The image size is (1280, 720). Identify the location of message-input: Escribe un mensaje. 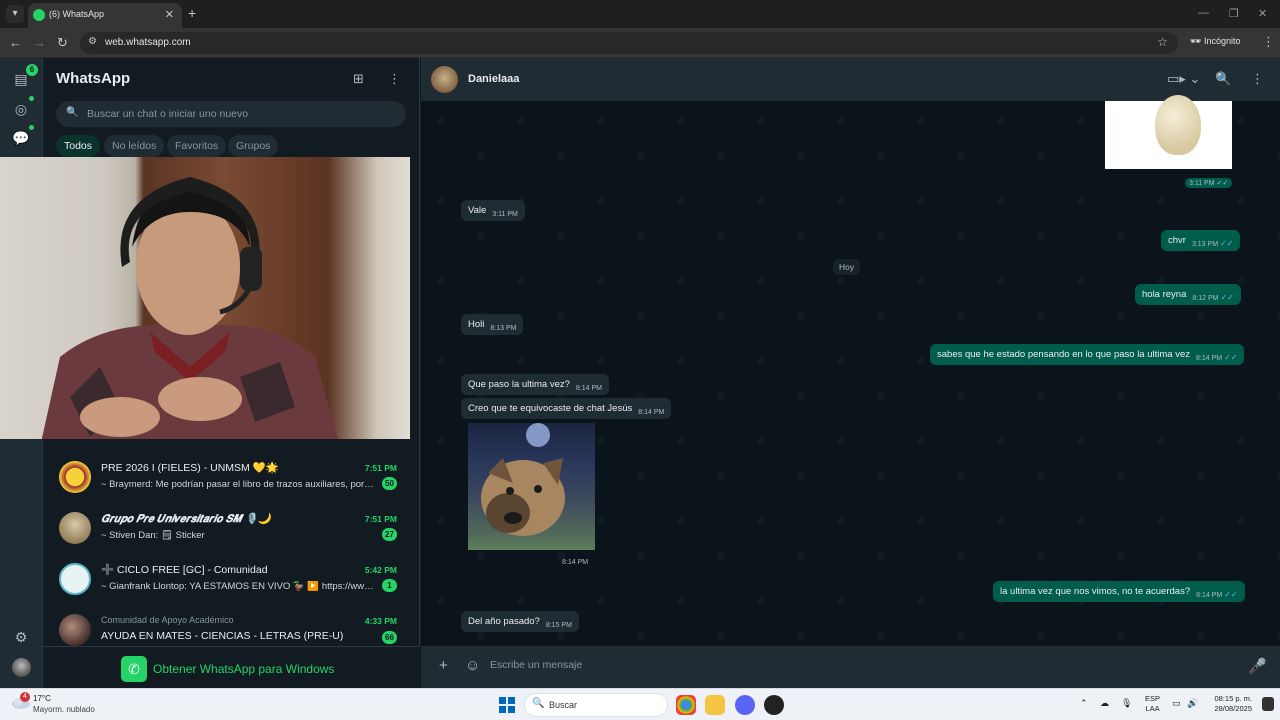
(536, 665).